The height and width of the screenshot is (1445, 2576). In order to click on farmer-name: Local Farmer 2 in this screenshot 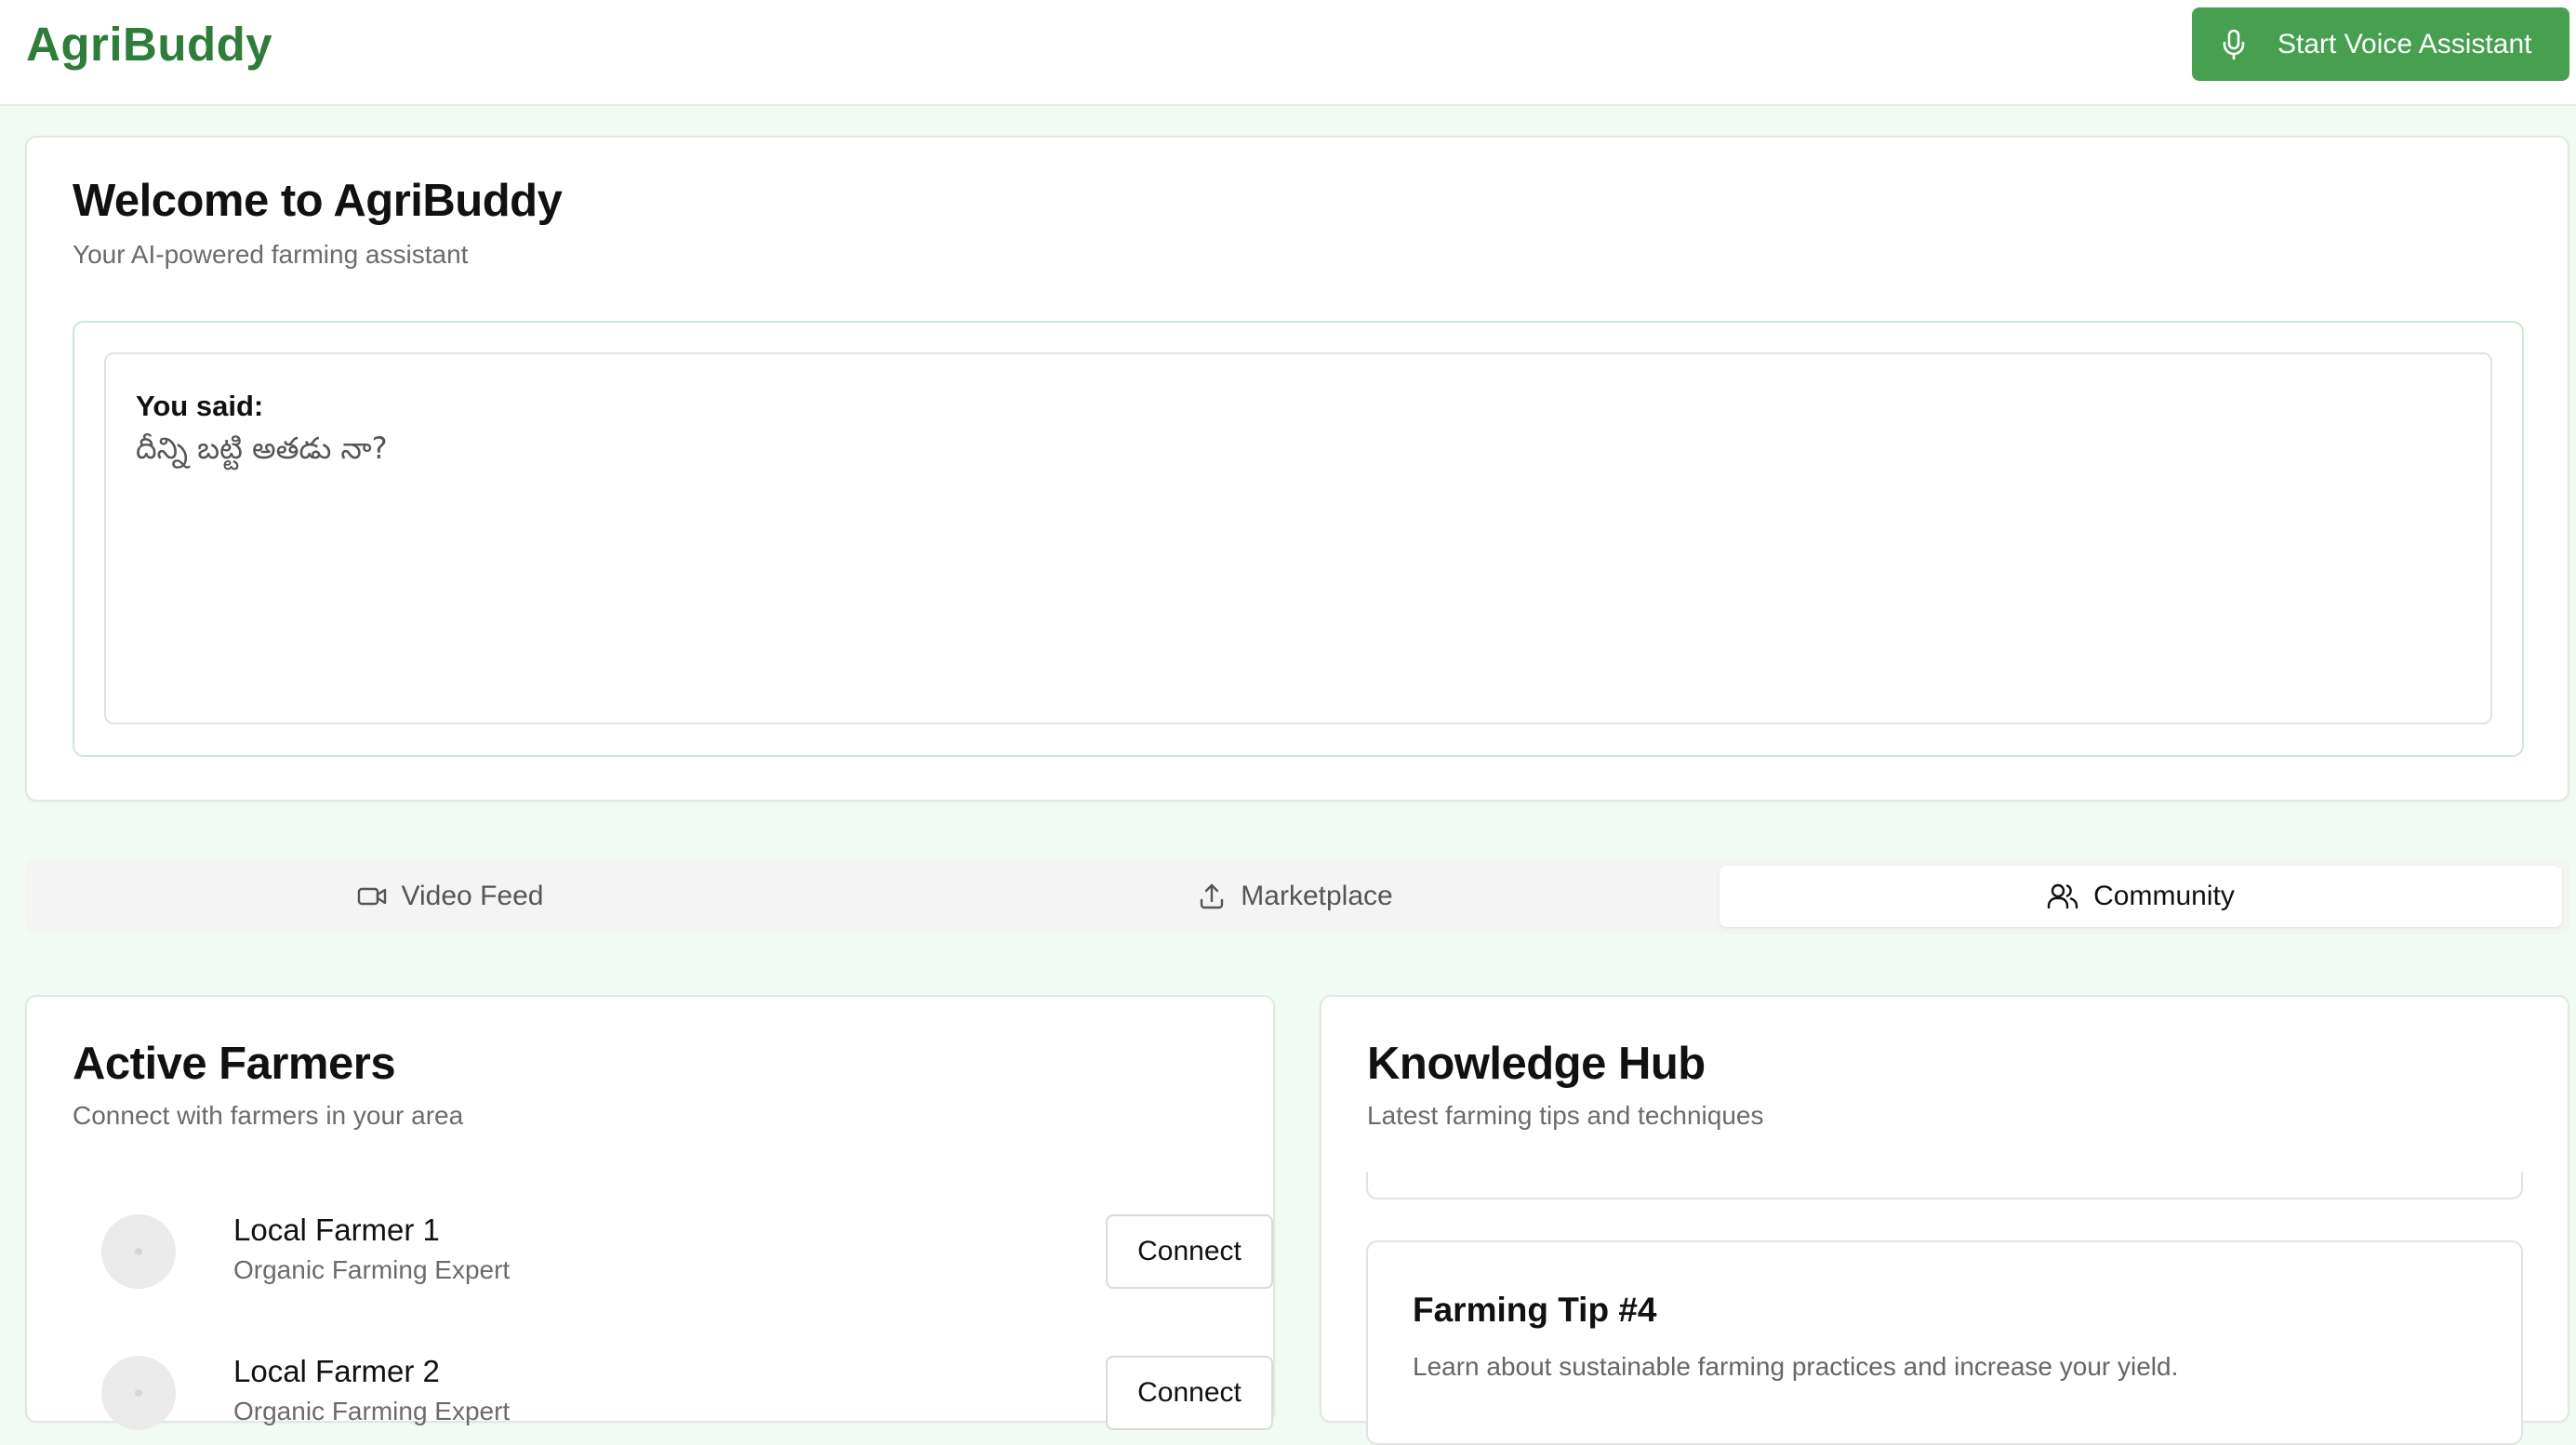, I will do `click(336, 1371)`.